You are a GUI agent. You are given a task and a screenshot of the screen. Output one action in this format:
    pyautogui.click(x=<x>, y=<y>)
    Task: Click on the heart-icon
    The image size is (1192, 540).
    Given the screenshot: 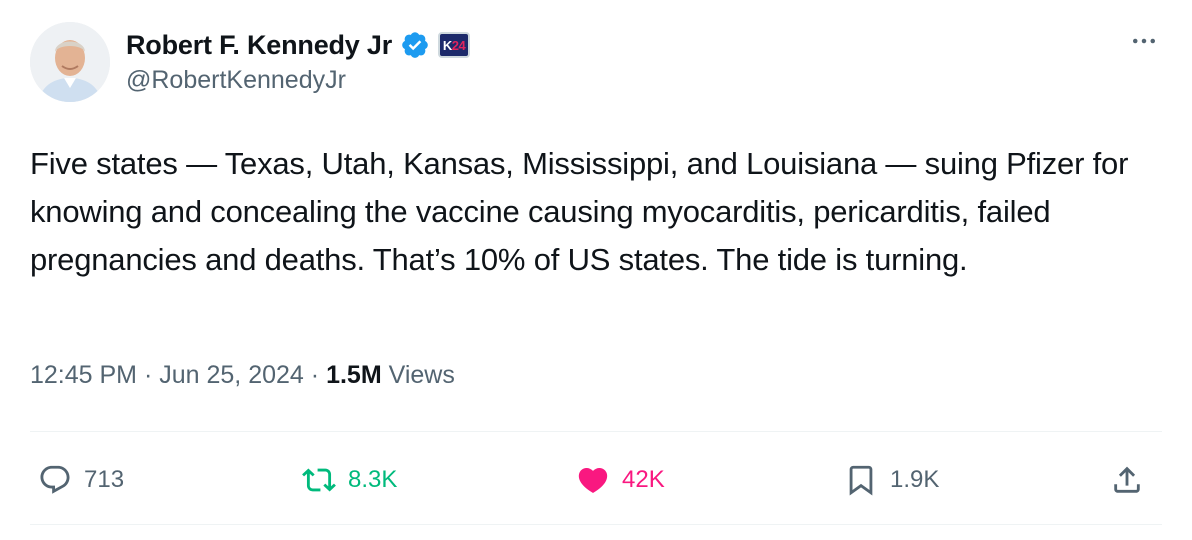 What is the action you would take?
    pyautogui.click(x=593, y=480)
    